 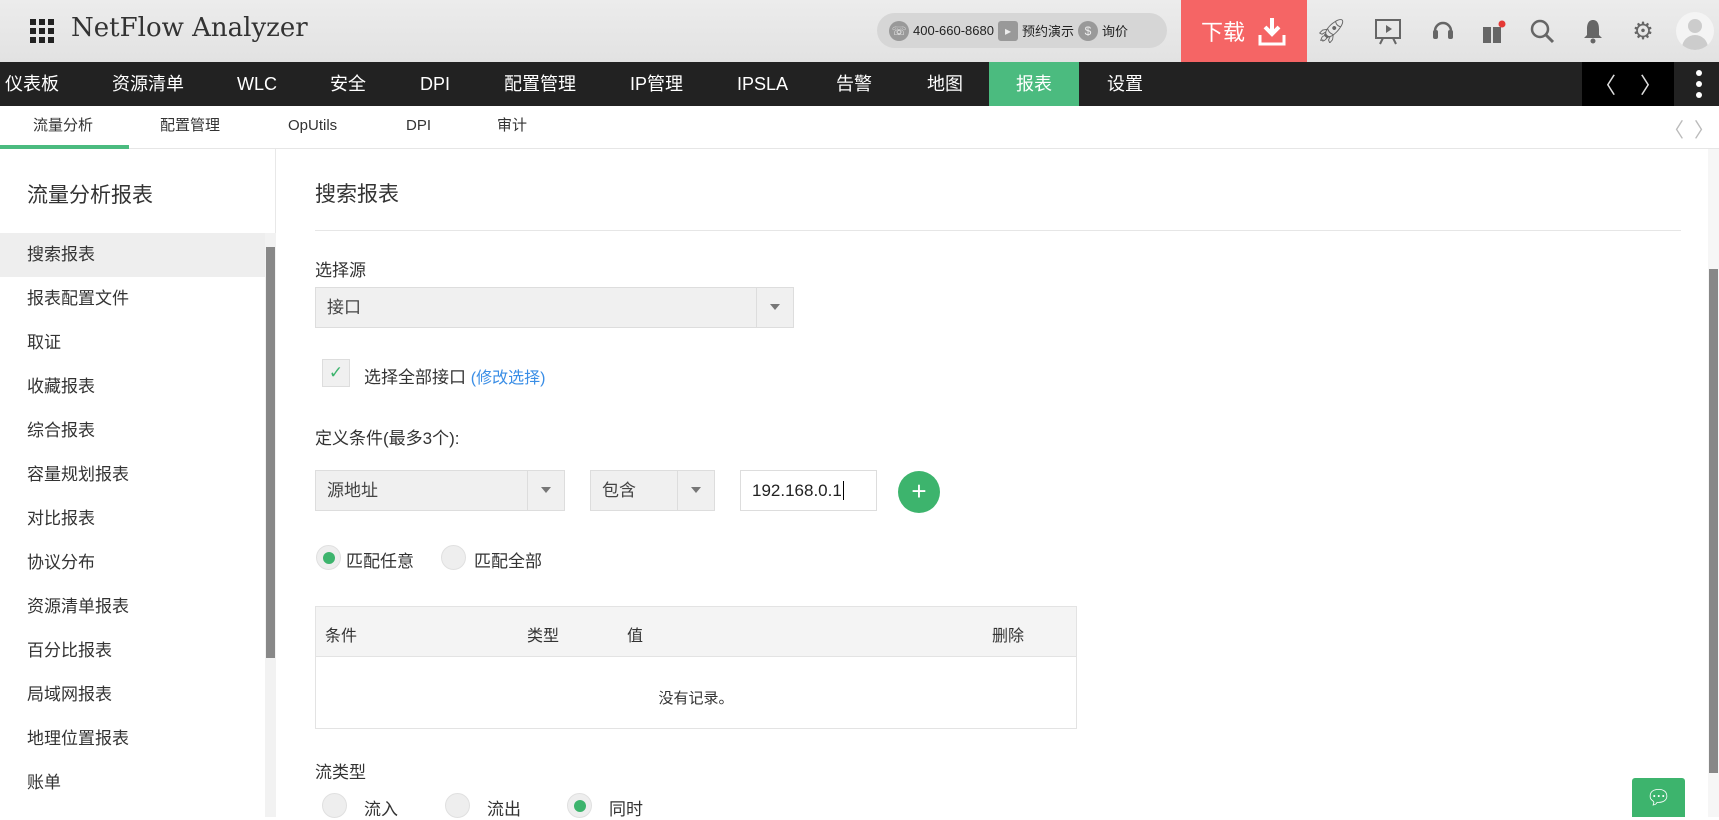 What do you see at coordinates (1331, 31) in the screenshot?
I see `rocket-icon: 🚀︎` at bounding box center [1331, 31].